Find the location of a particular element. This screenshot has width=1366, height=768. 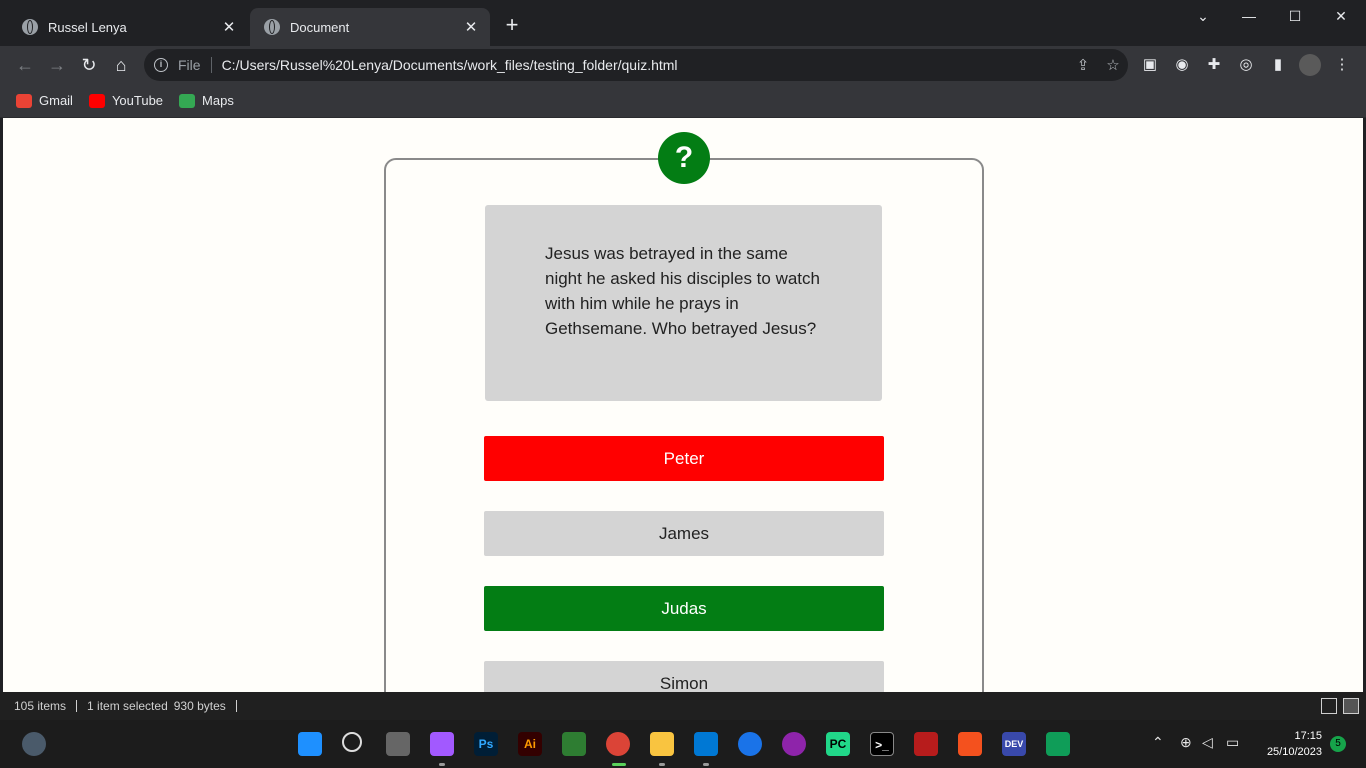

active-indicator is located at coordinates (619, 764).